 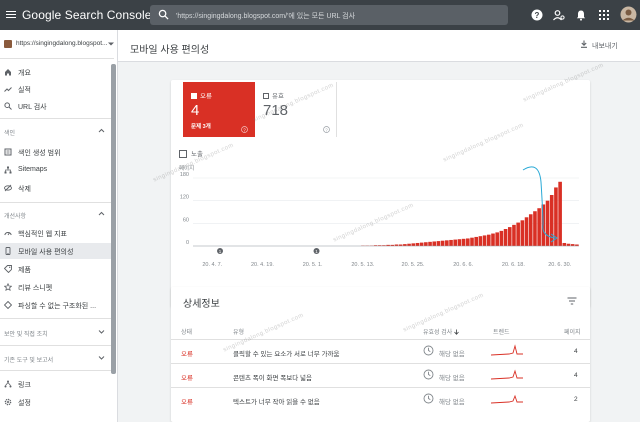 I want to click on sitemap-icon, so click(x=8, y=170).